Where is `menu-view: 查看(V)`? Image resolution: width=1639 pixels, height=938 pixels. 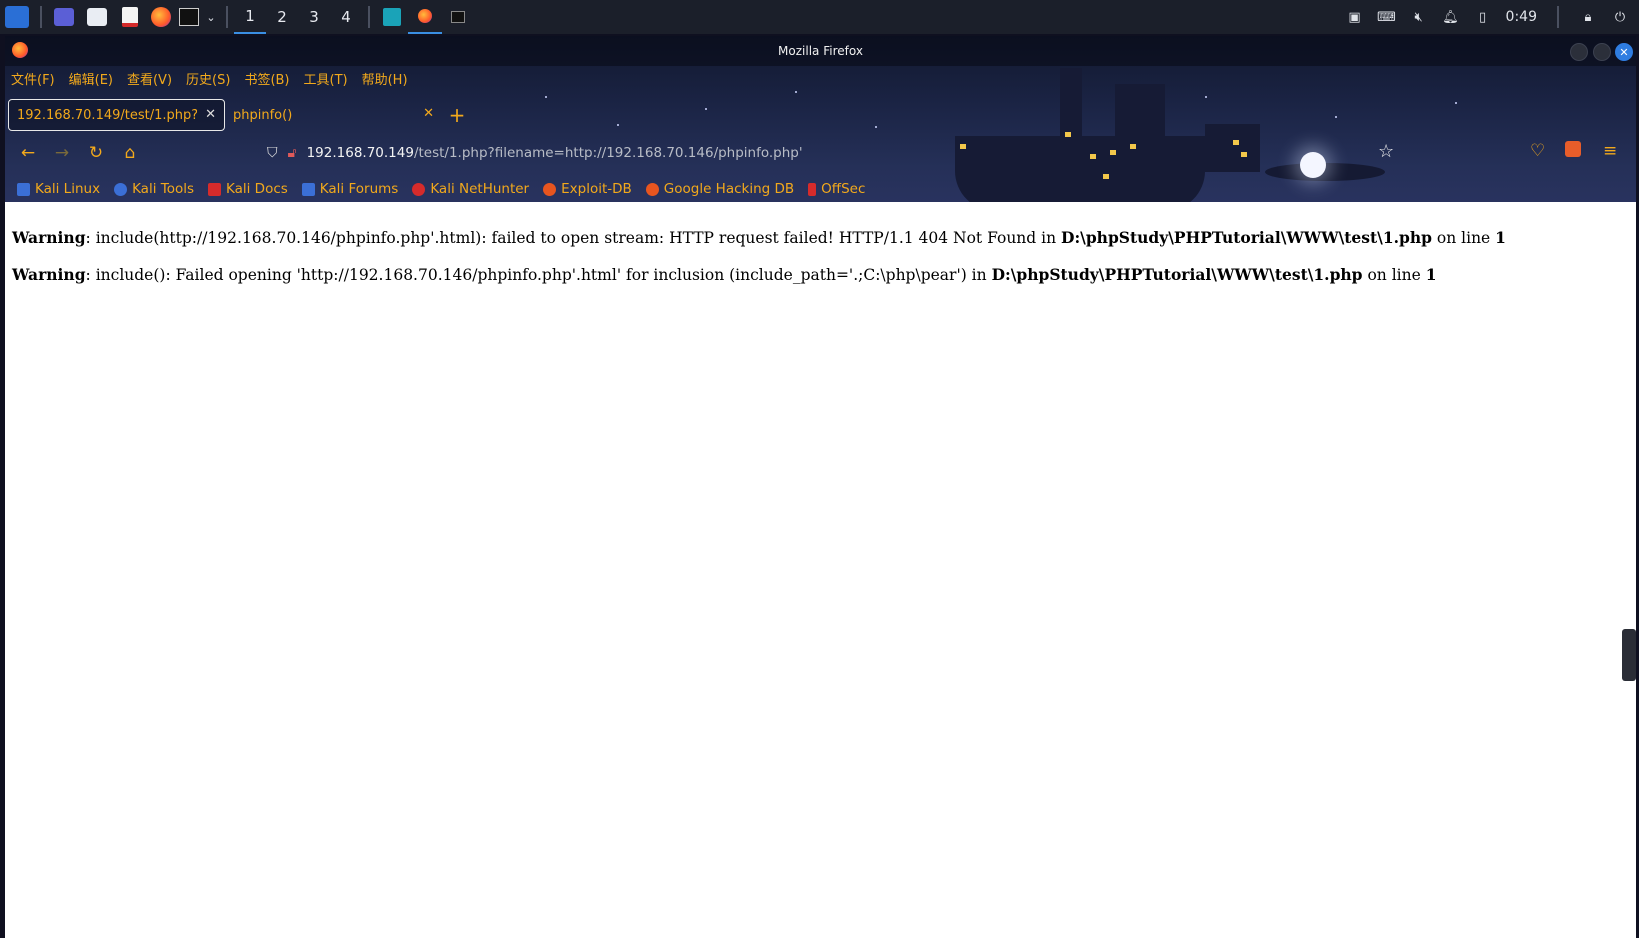 menu-view: 查看(V) is located at coordinates (149, 80).